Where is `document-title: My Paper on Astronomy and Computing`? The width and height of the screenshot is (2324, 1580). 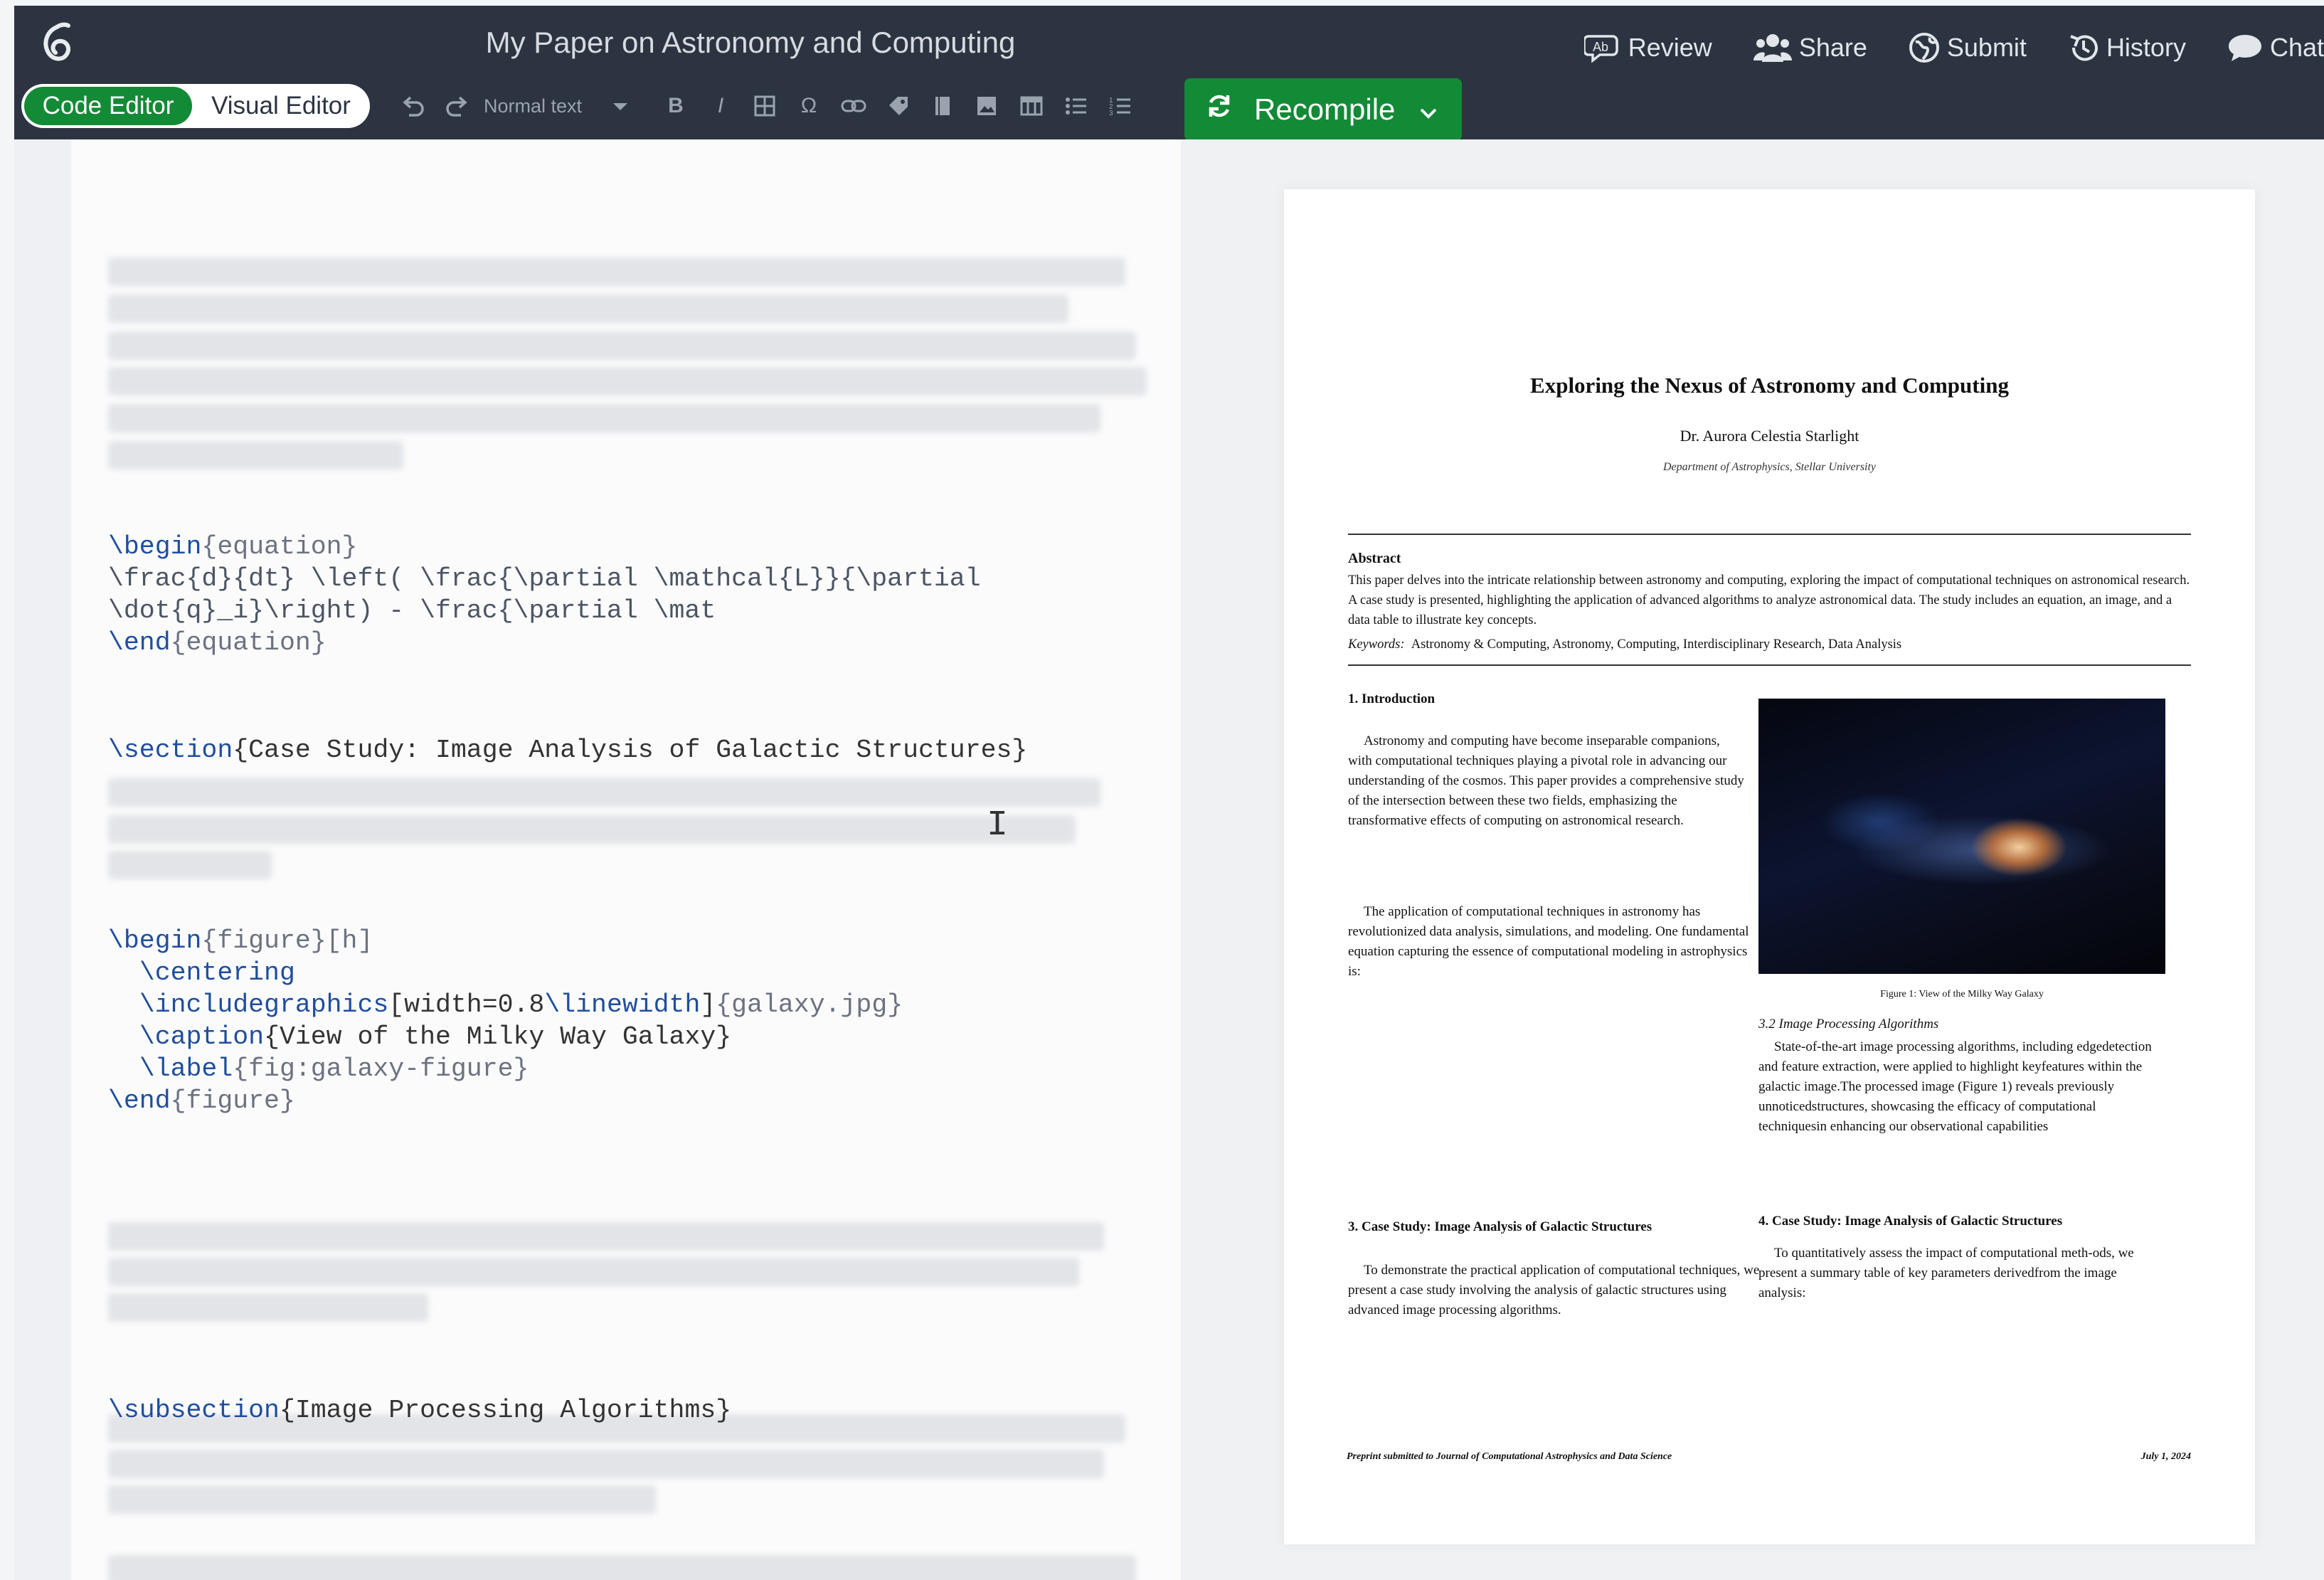 document-title: My Paper on Astronomy and Computing is located at coordinates (750, 43).